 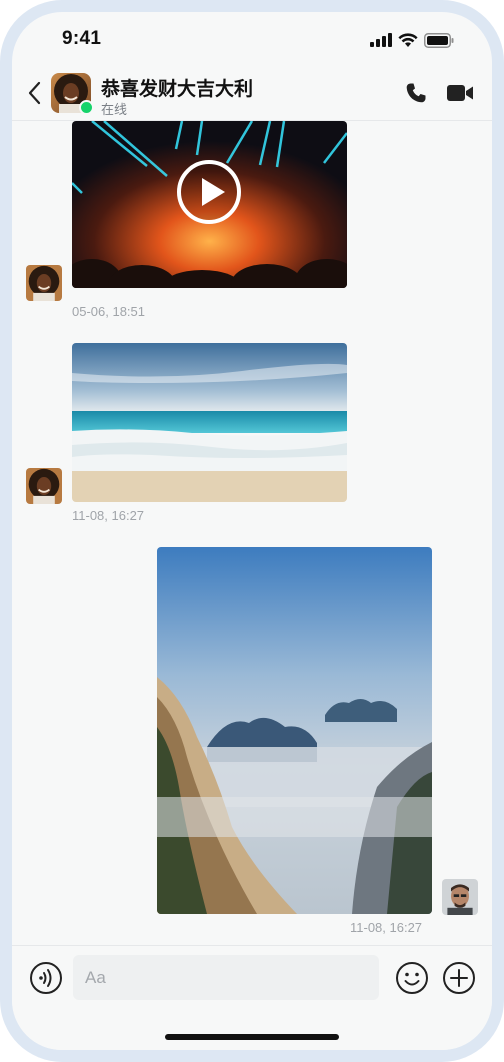 I want to click on wifi-icon, so click(x=408, y=39).